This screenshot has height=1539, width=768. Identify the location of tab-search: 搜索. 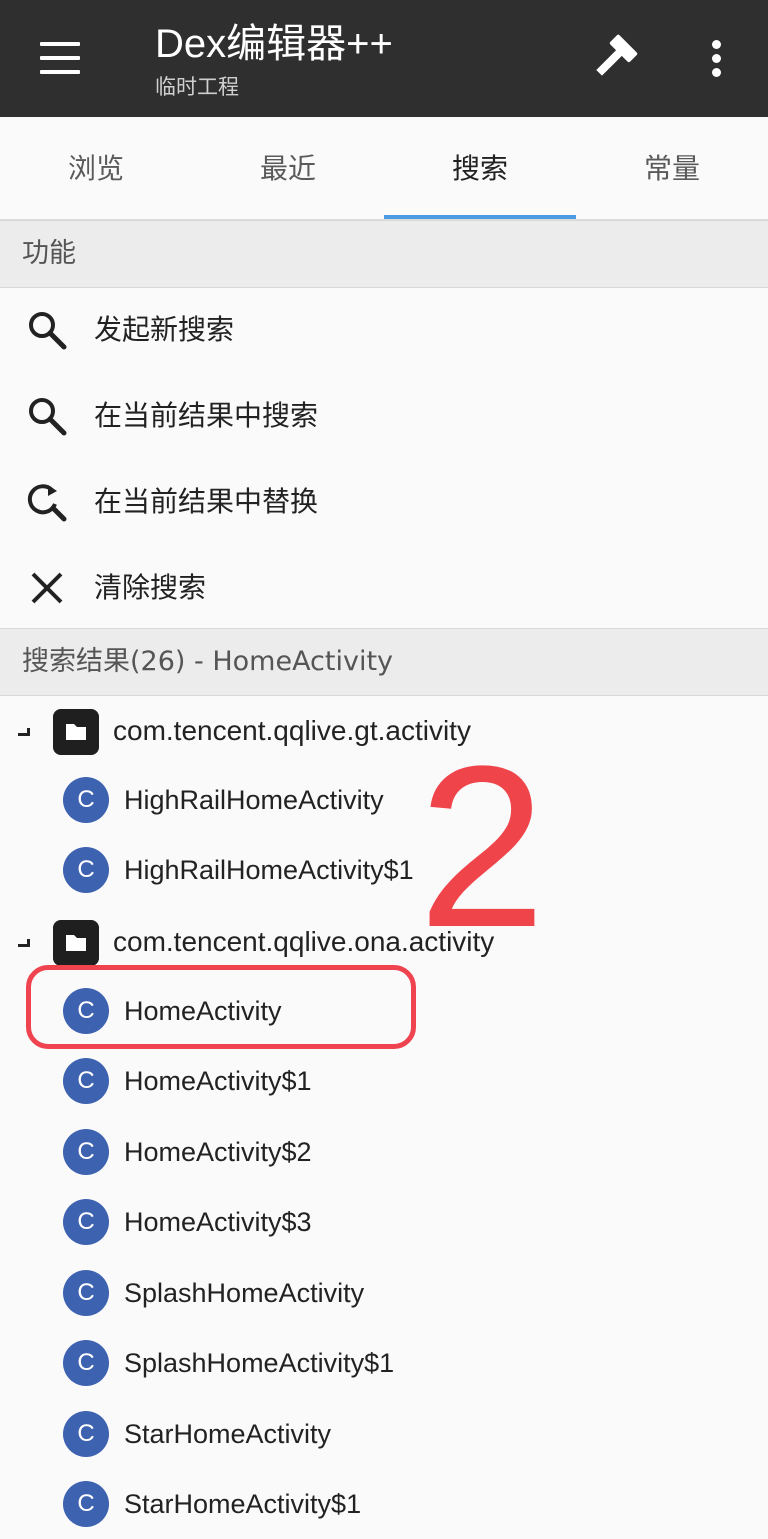
(480, 168).